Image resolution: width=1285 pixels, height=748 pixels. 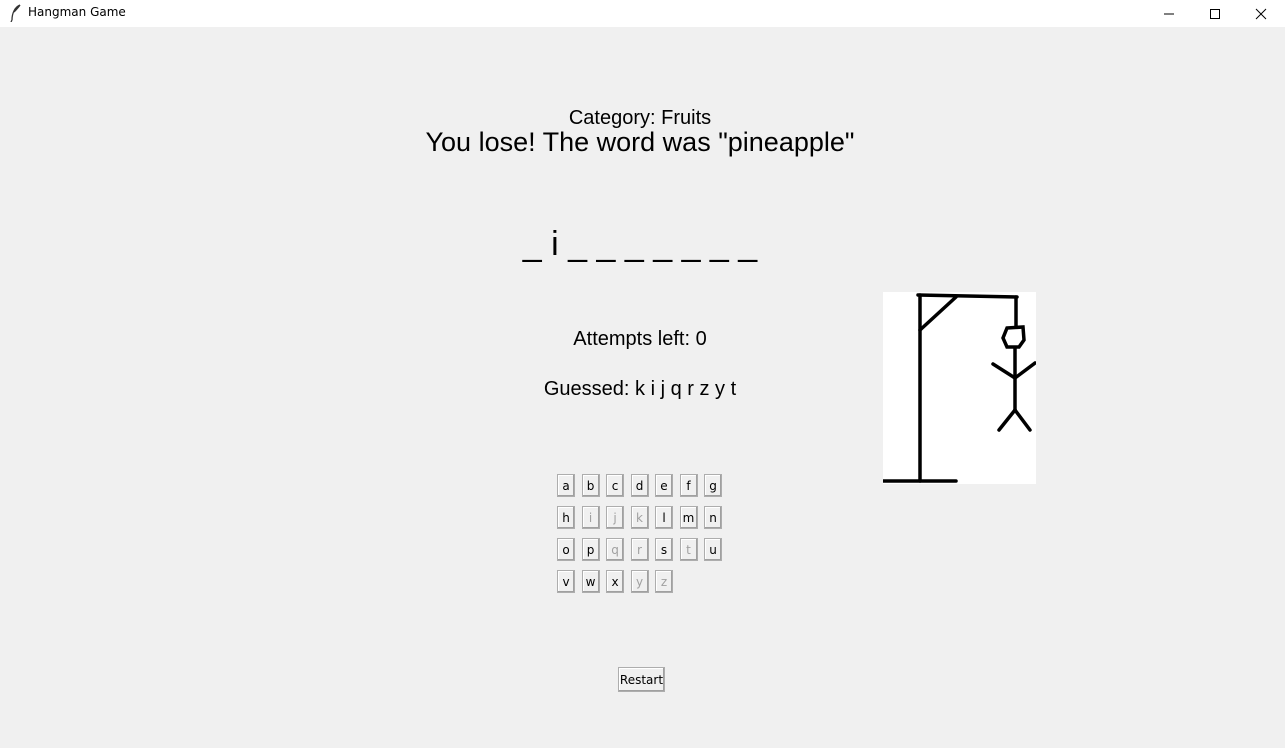 I want to click on letter-key-g: g, so click(x=713, y=485).